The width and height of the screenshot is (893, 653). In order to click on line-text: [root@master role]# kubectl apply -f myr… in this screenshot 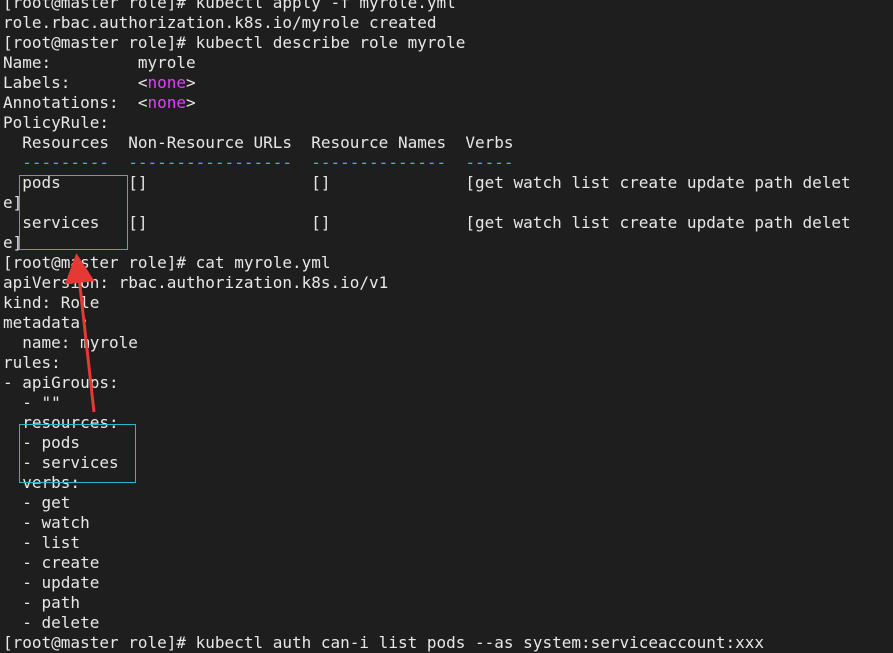, I will do `click(229, 6)`.